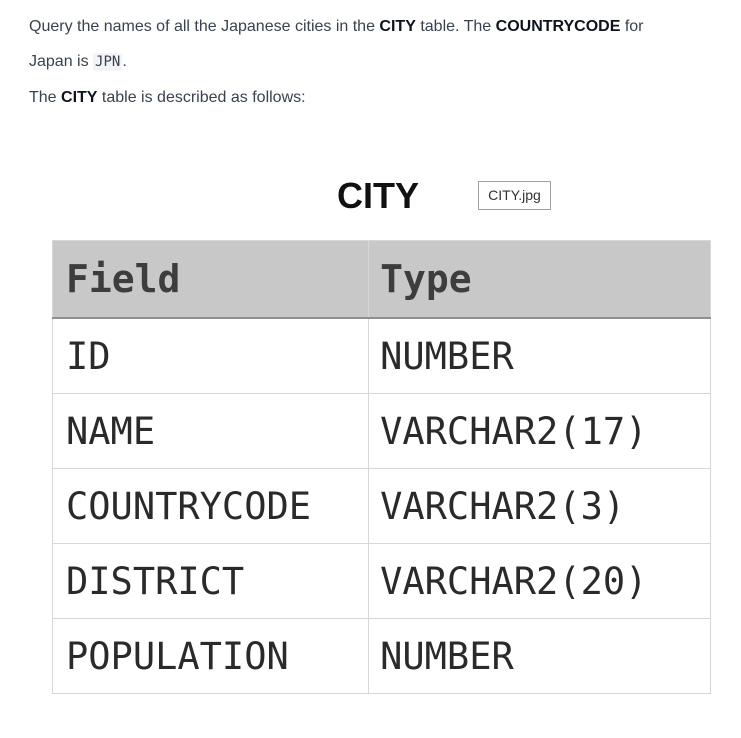 Image resolution: width=741 pixels, height=738 pixels. What do you see at coordinates (61, 61) in the screenshot?
I see `problem-text-segment: Japan is` at bounding box center [61, 61].